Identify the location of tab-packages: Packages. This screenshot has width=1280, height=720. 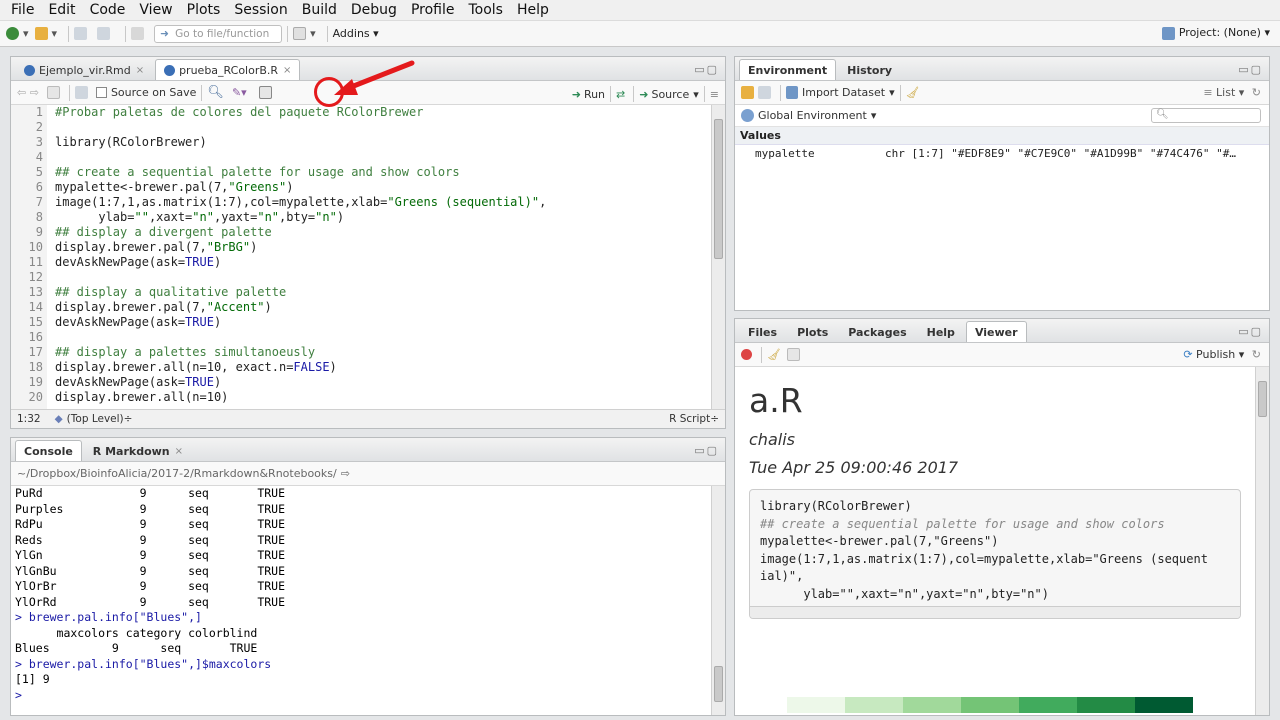
(877, 331).